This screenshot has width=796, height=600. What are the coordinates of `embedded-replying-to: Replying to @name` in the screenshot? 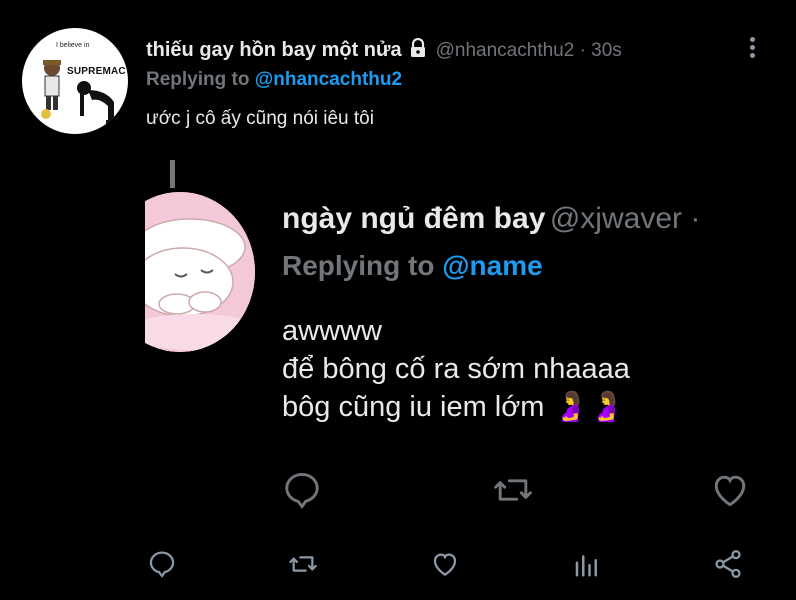 It's located at (412, 266).